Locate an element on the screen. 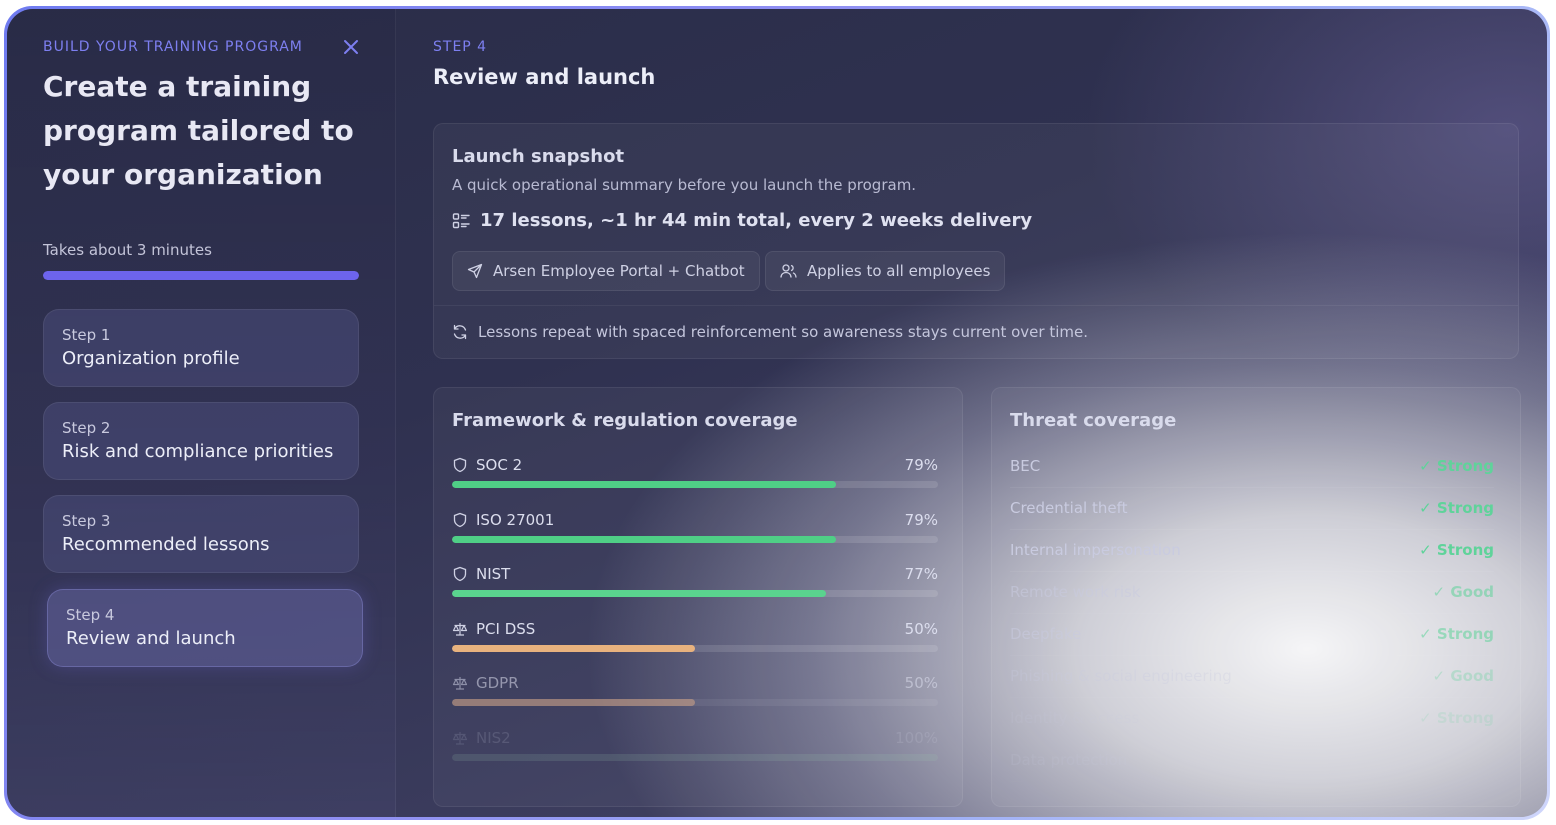 Image resolution: width=1556 pixels, height=825 pixels. threat-row: BEC ✓ Strong is located at coordinates (1252, 466).